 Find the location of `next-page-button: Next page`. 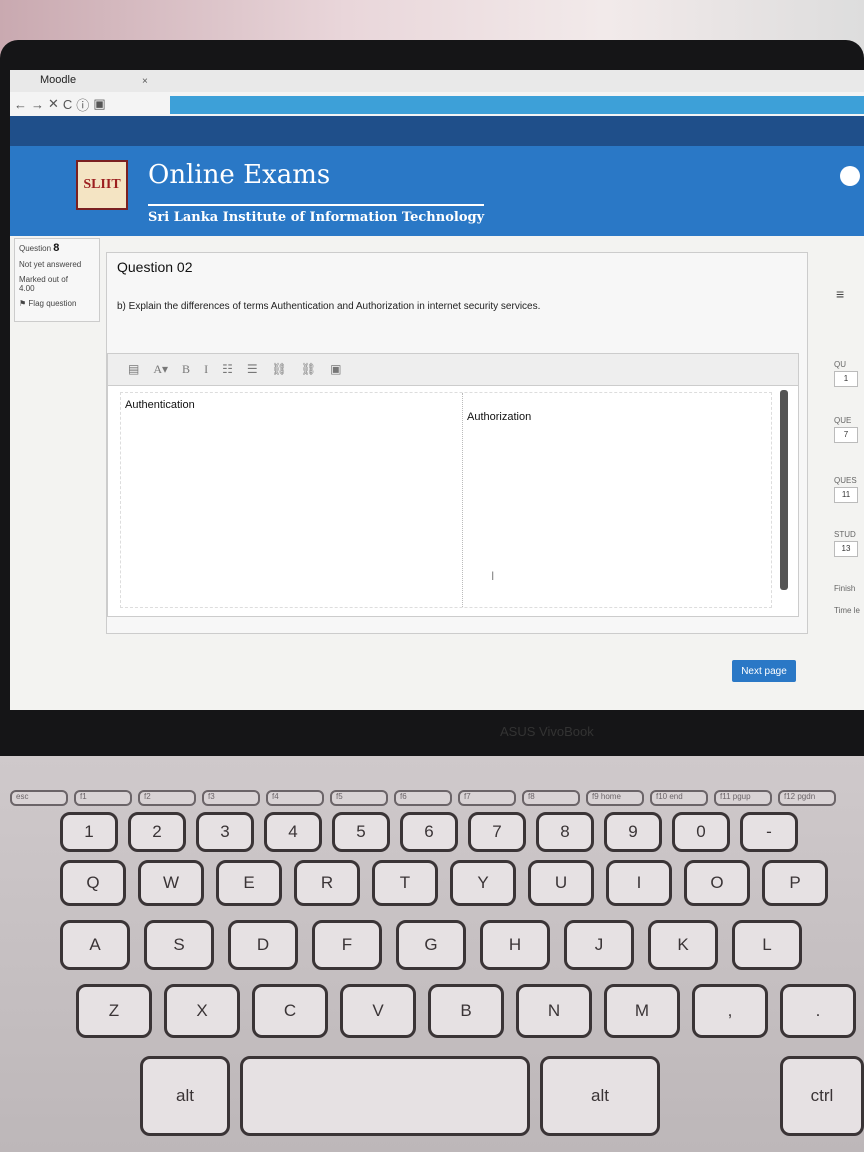

next-page-button: Next page is located at coordinates (764, 671).